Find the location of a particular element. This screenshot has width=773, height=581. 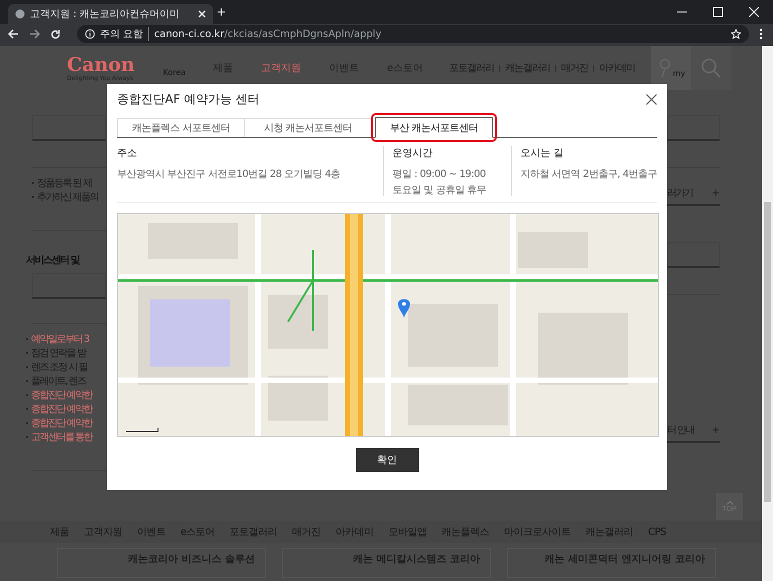

star-icon is located at coordinates (736, 34).